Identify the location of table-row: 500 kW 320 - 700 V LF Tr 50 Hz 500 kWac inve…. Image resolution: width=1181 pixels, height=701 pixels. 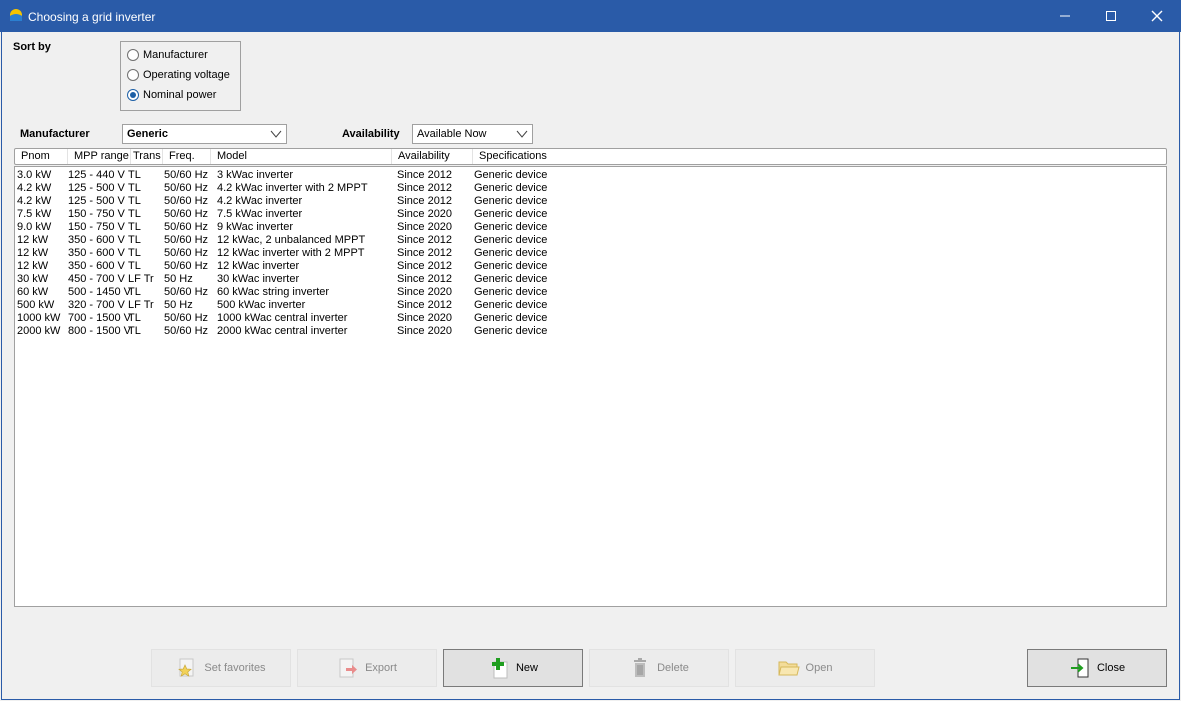
(590, 305).